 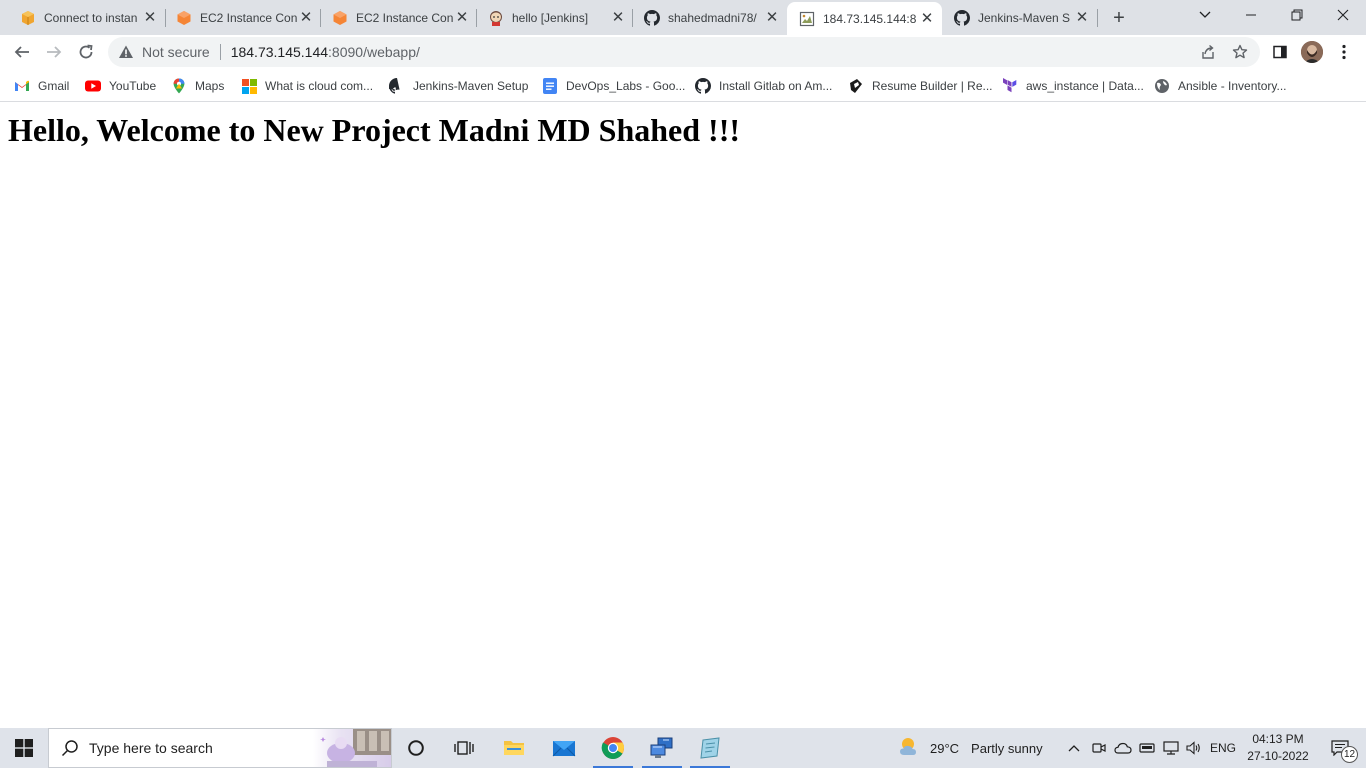 I want to click on side-panel-icon, so click(x=1280, y=52).